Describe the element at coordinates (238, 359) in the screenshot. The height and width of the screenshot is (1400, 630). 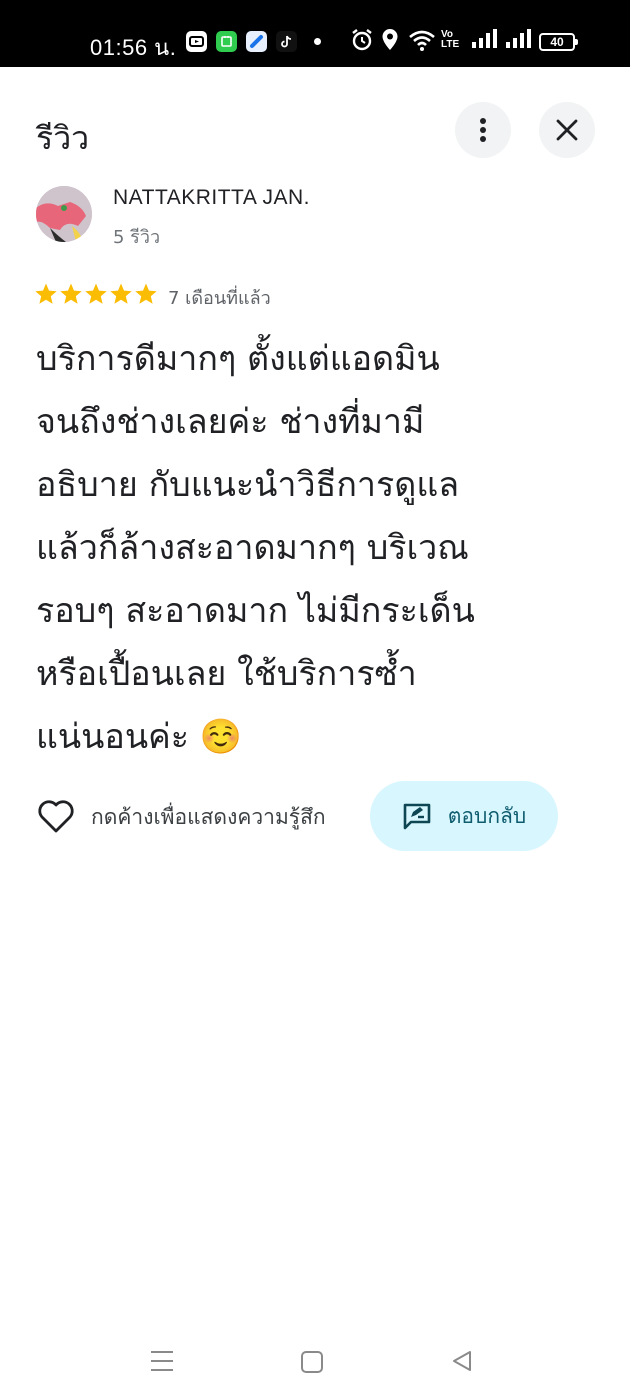
I see `review-line: บริการดีมากๆ ตั้งแต่แอดมิน` at that location.